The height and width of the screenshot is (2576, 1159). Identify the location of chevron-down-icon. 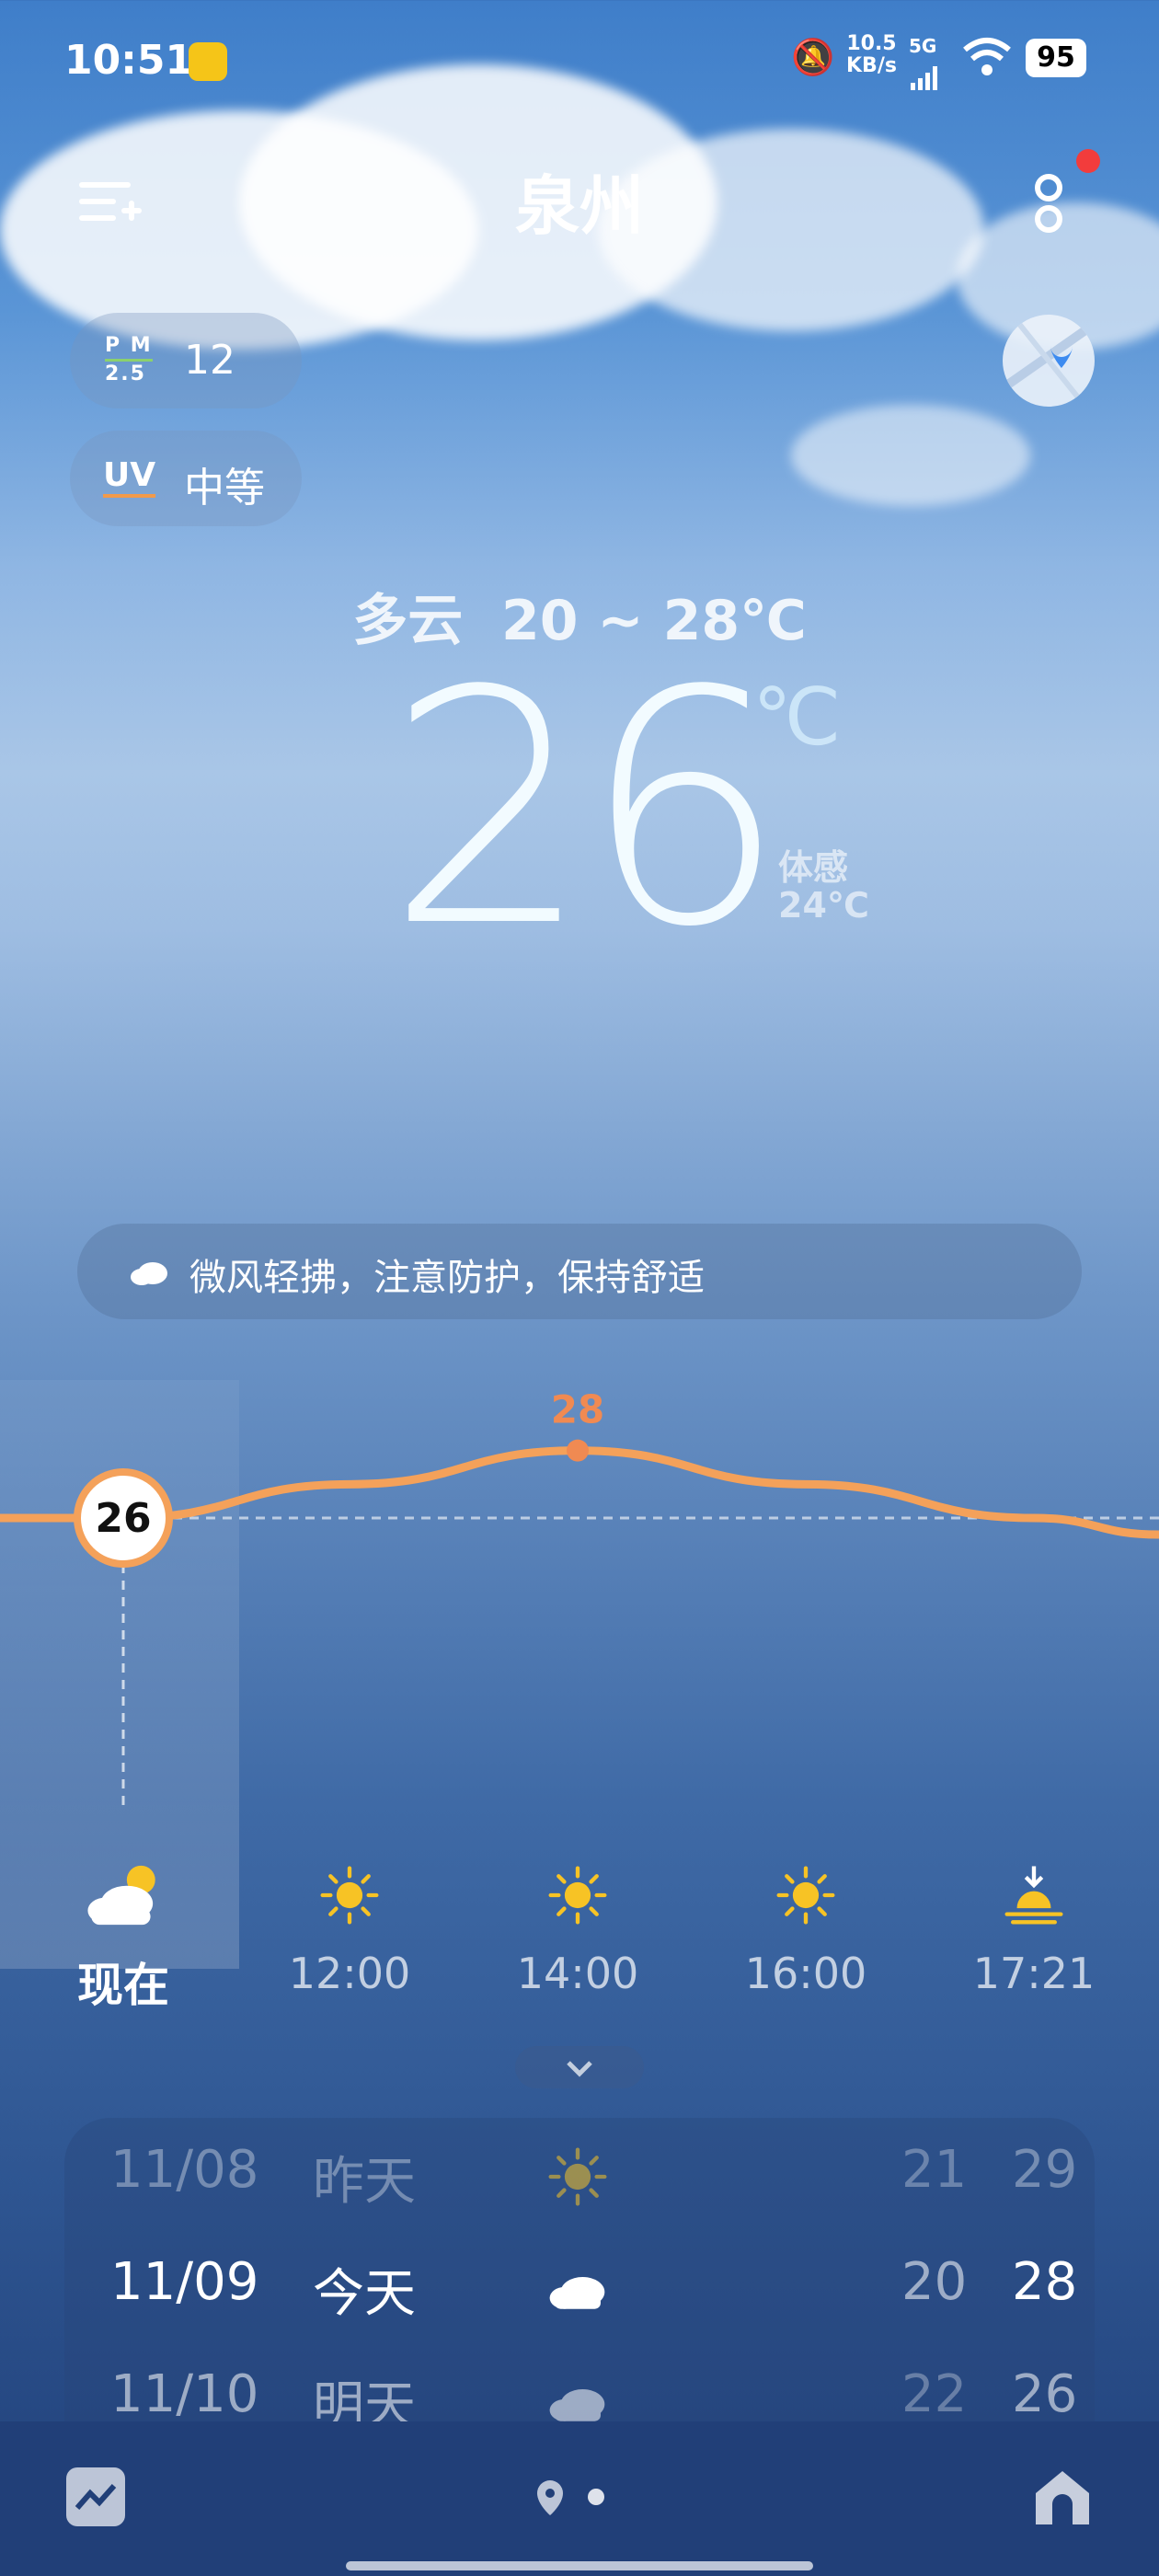
(579, 2069).